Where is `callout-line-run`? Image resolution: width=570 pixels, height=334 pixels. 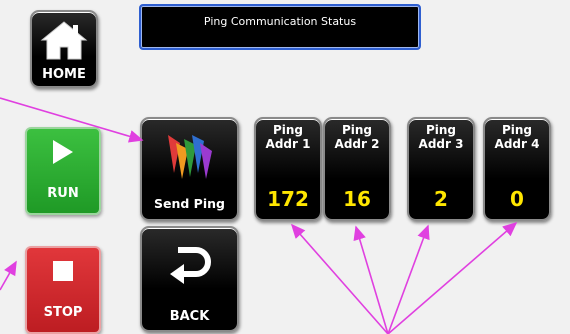 callout-line-run is located at coordinates (8, 275).